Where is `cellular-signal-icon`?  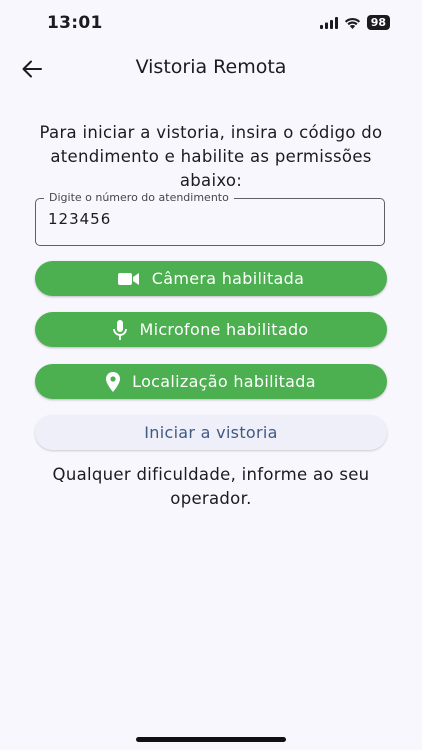 cellular-signal-icon is located at coordinates (328, 22).